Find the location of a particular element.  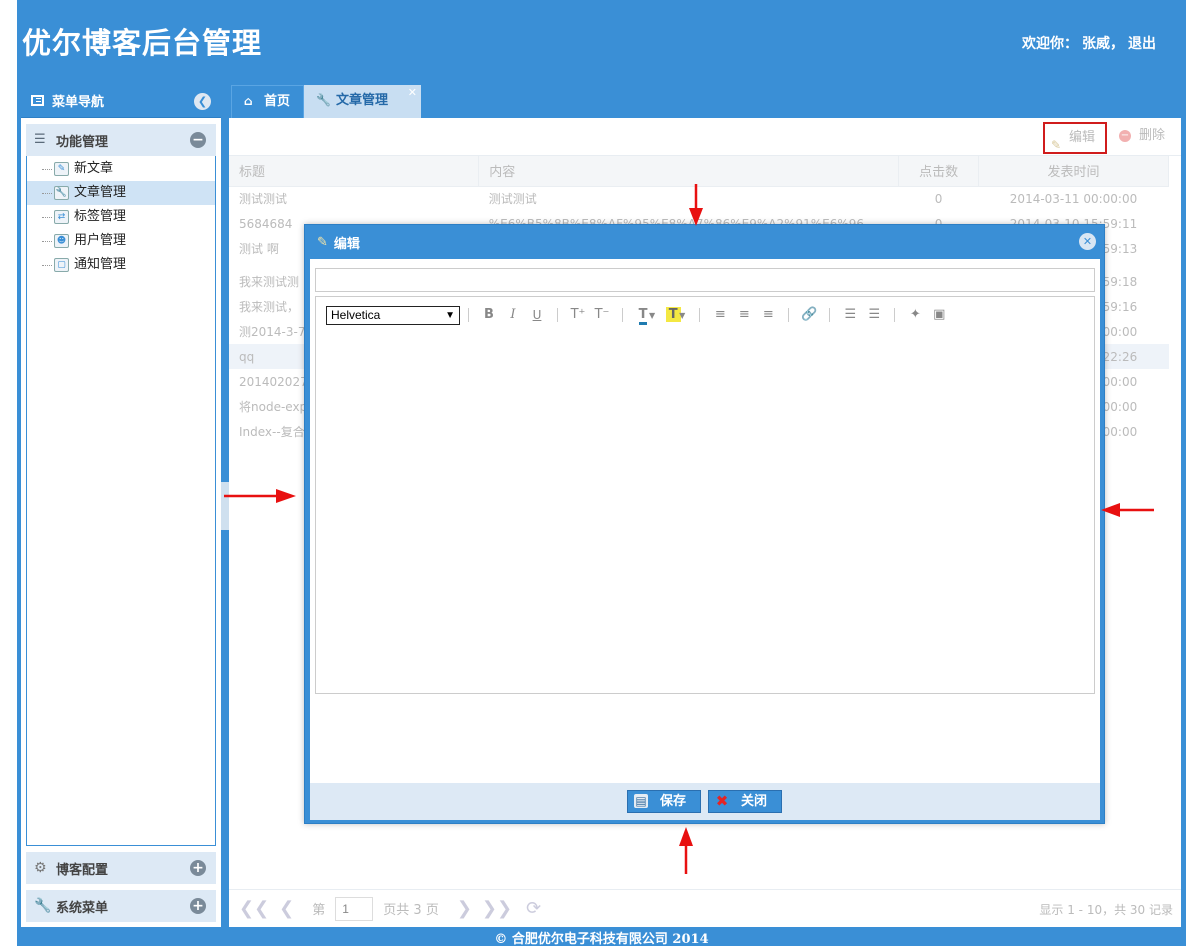

first-page-icon: ❮❮ is located at coordinates (254, 908).